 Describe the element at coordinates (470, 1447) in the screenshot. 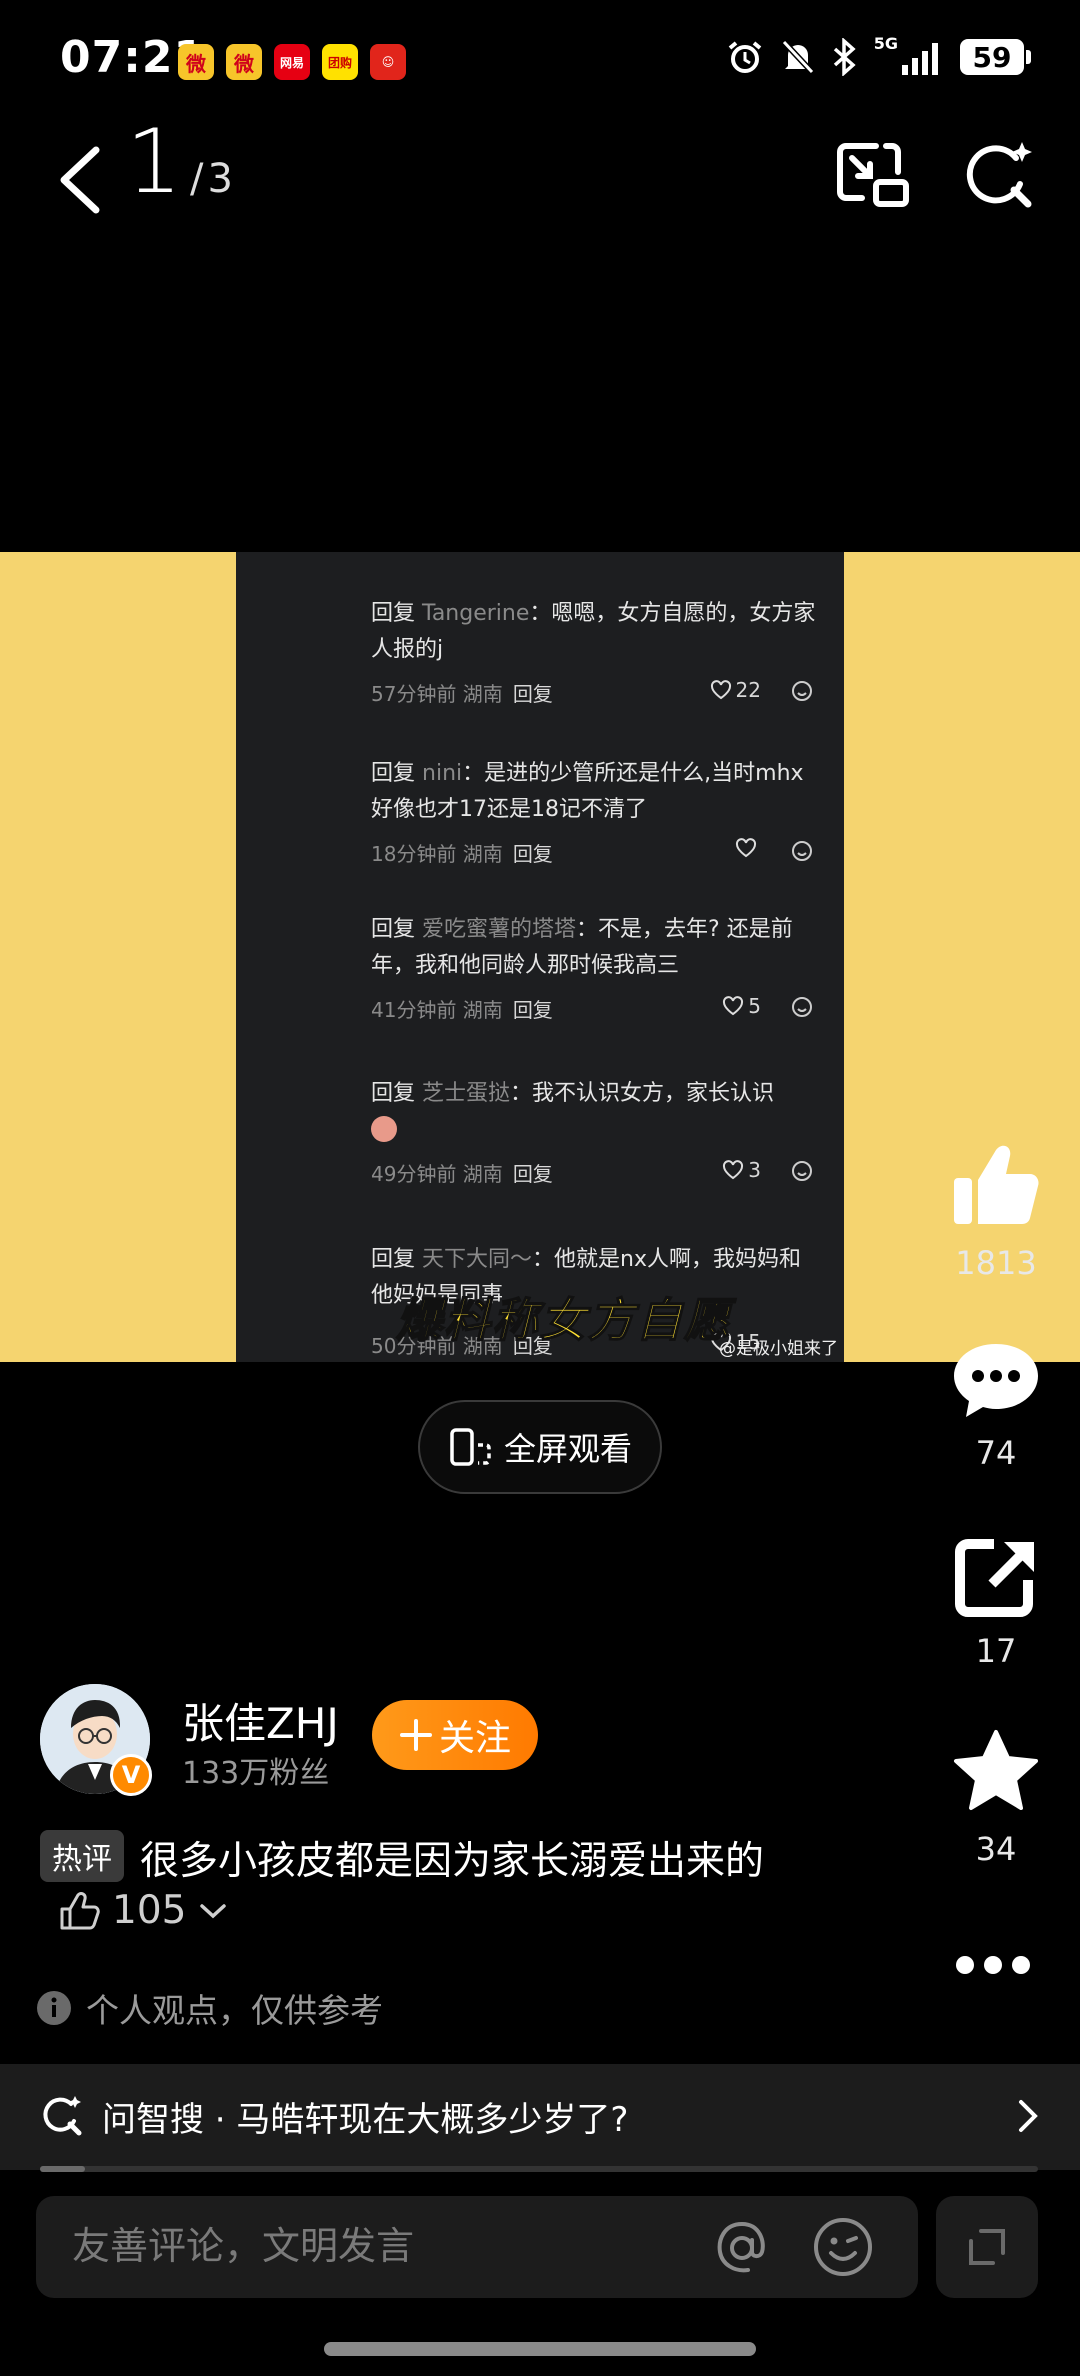

I see `rotate-phone-icon` at that location.